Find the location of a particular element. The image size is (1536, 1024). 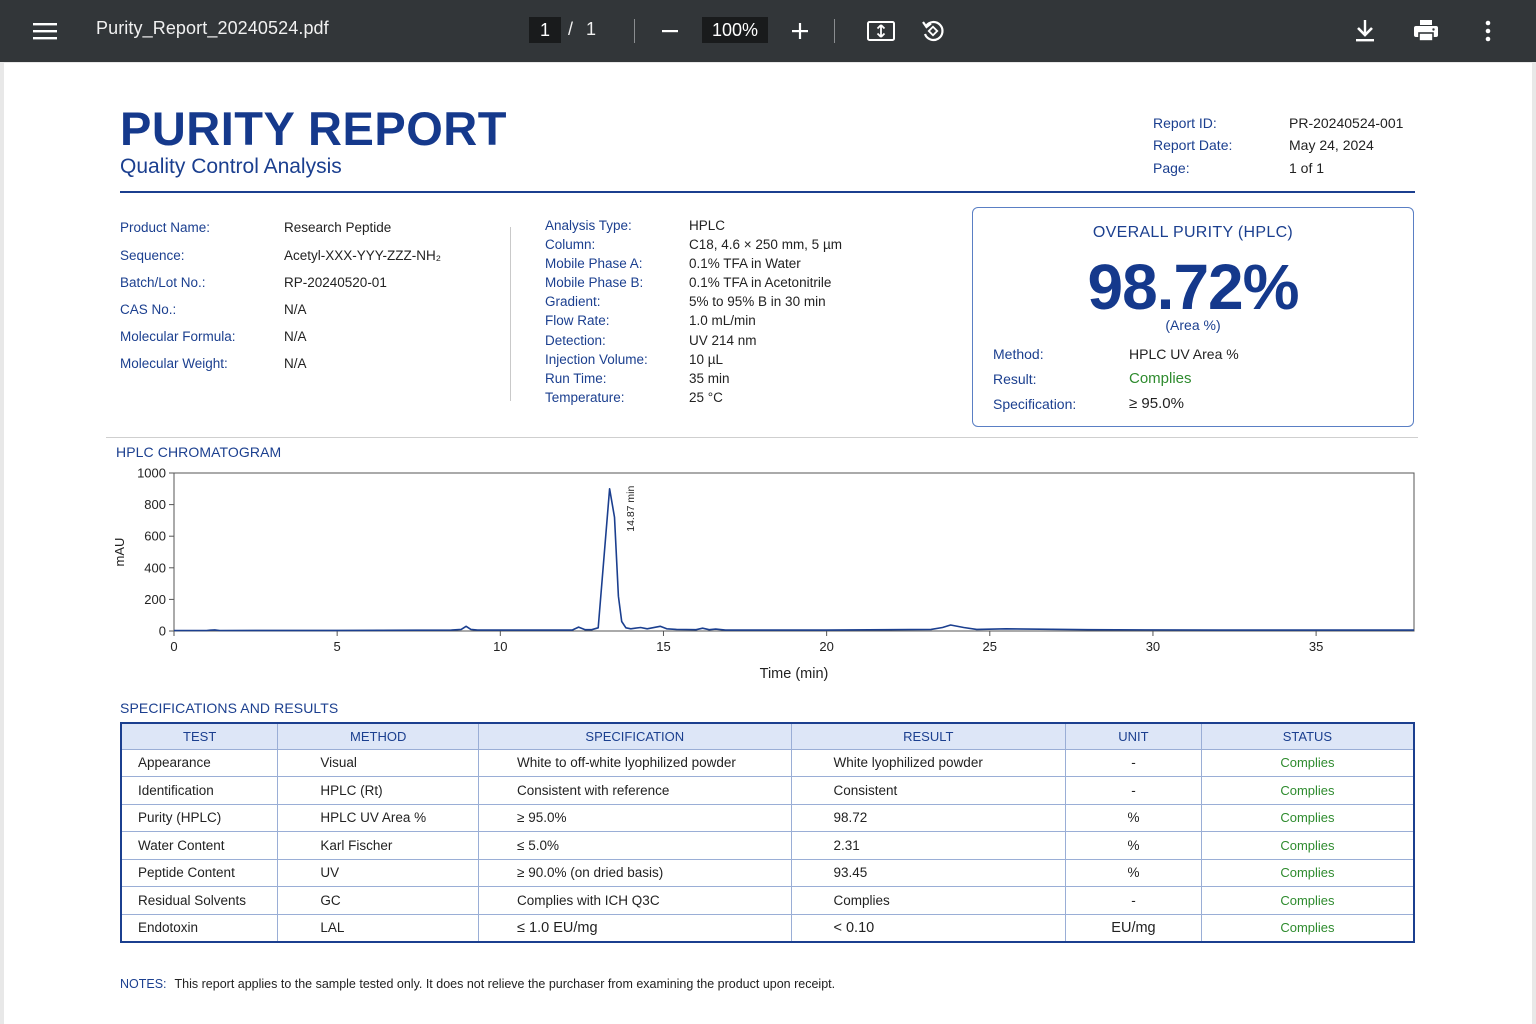

mobile-phase-b-label: Mobile Phase B: is located at coordinates (594, 282).